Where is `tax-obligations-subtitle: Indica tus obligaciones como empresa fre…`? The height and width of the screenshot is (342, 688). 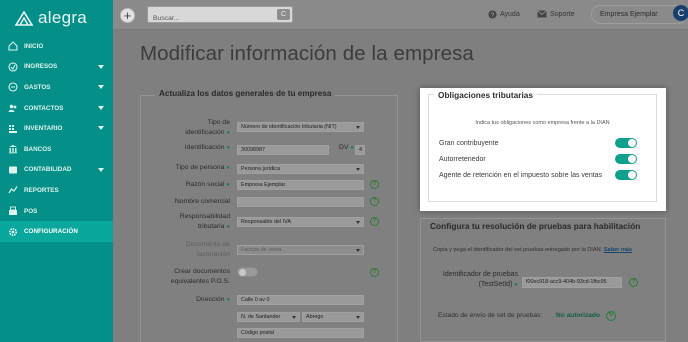 tax-obligations-subtitle: Indica tus obligaciones como empresa fre… is located at coordinates (542, 123).